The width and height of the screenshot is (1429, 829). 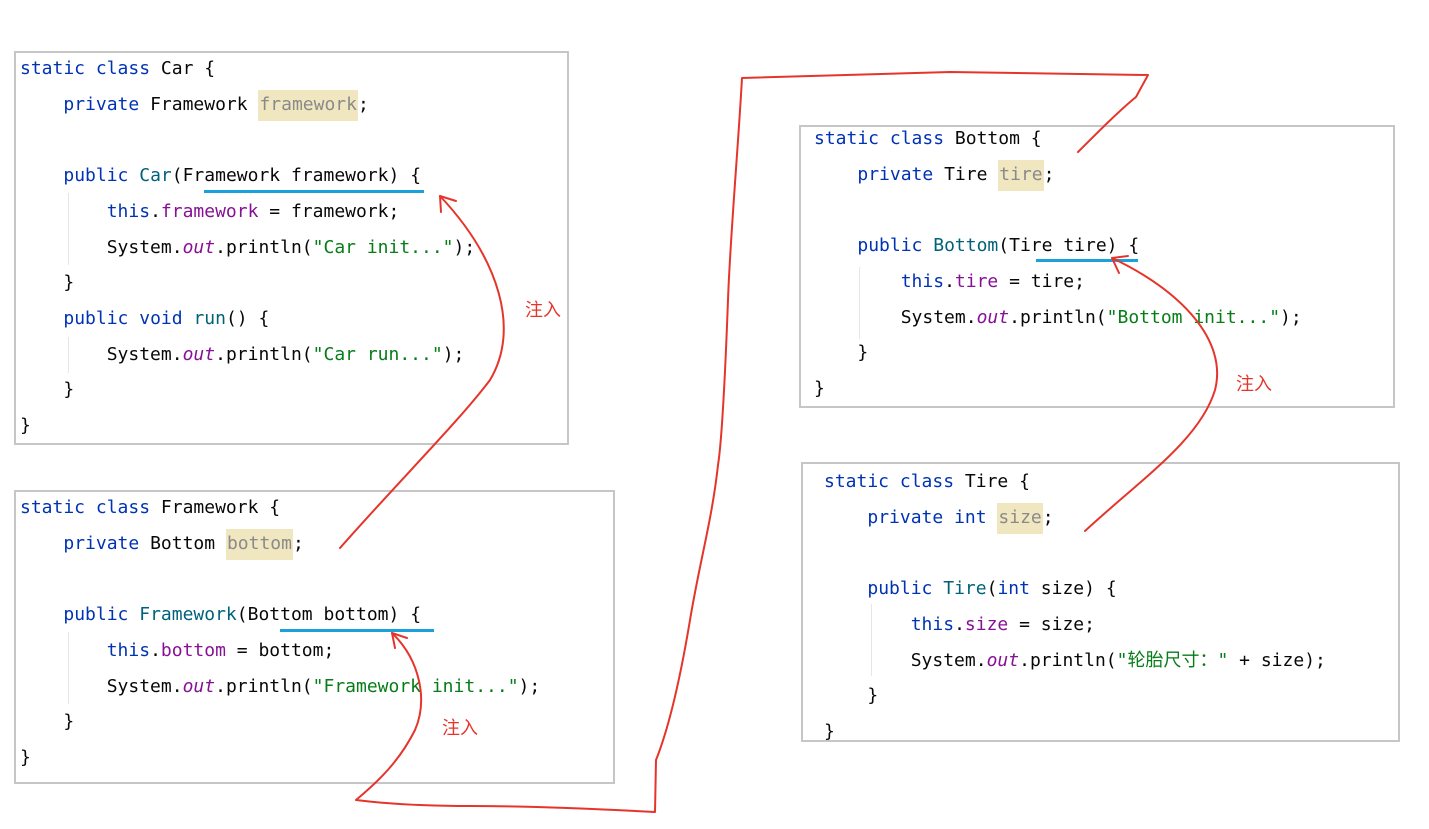 I want to click on code-line: public void run() {, so click(x=166, y=318).